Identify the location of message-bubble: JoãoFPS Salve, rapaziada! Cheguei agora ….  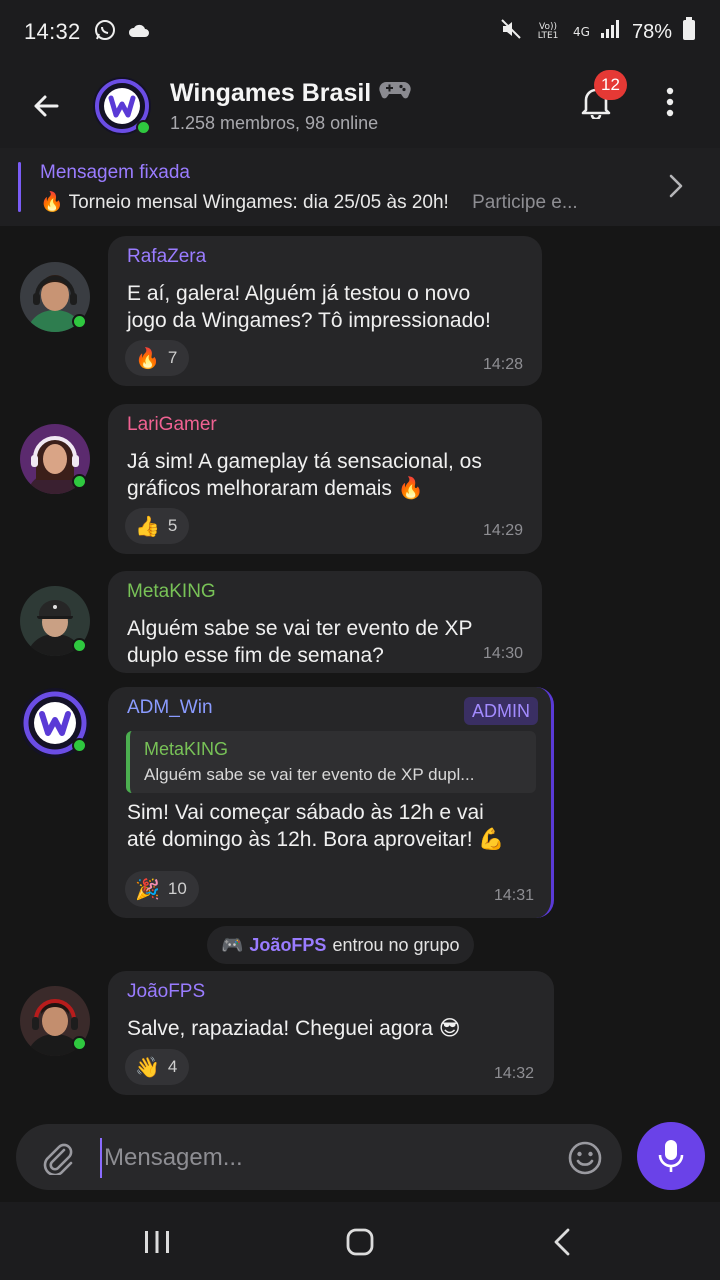
(331, 1033).